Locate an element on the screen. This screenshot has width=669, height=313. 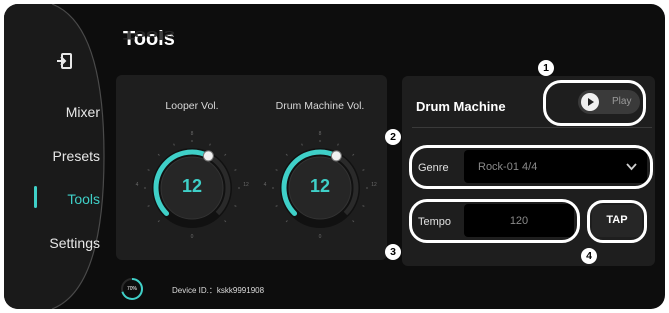
callout-number-2: 2 is located at coordinates (393, 137).